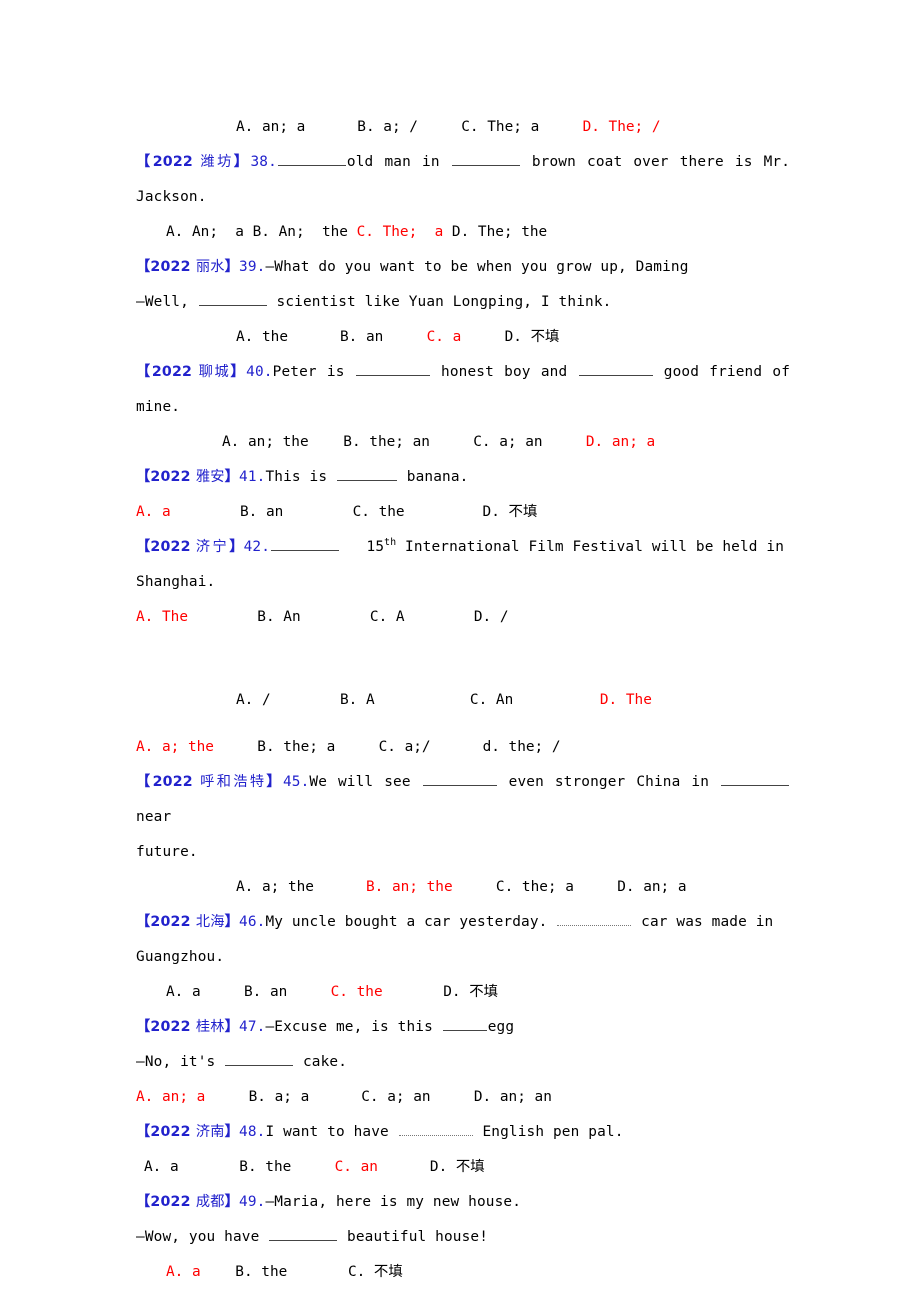  Describe the element at coordinates (252, 1027) in the screenshot. I see `question-number-47: 47.` at that location.